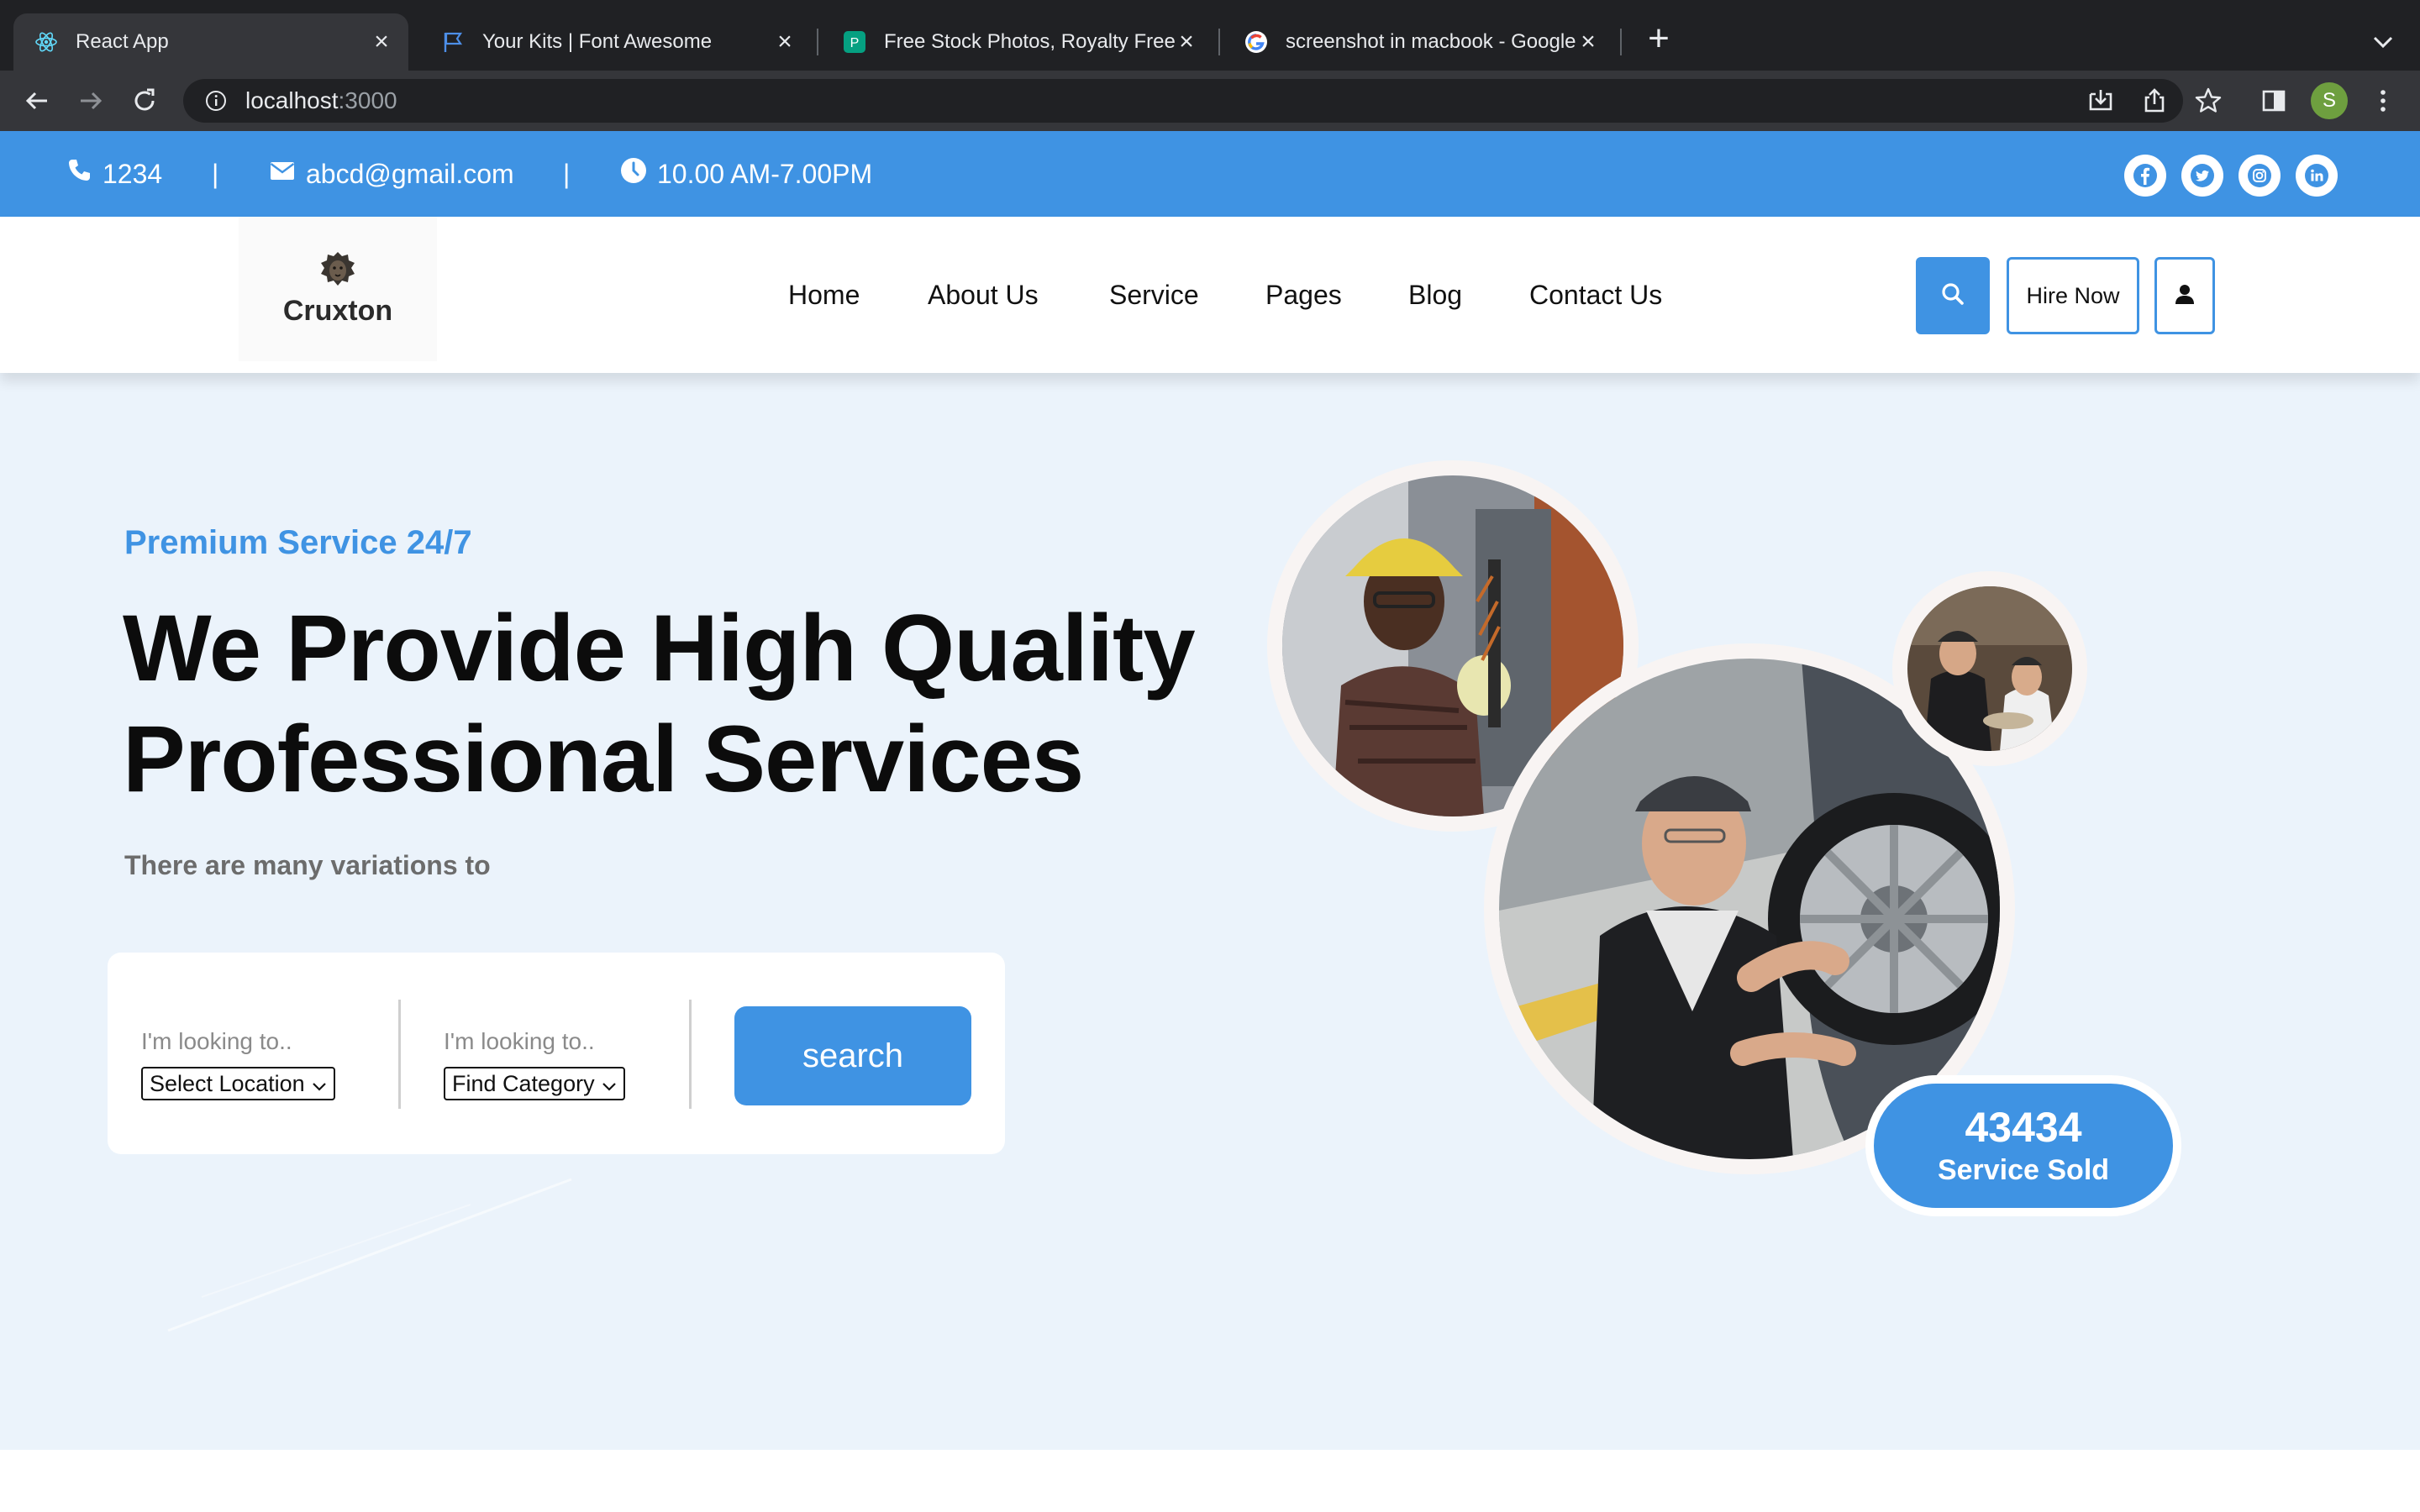  What do you see at coordinates (2260, 176) in the screenshot?
I see `instagram-icon` at bounding box center [2260, 176].